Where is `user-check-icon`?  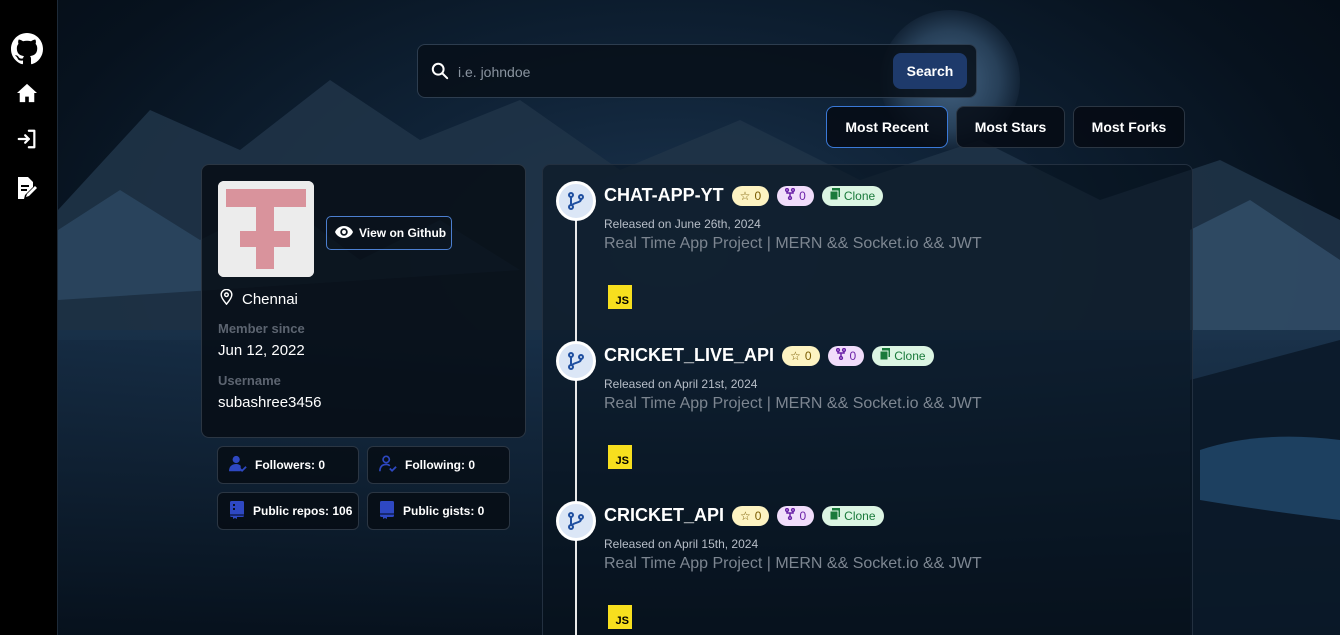
user-check-icon is located at coordinates (238, 465).